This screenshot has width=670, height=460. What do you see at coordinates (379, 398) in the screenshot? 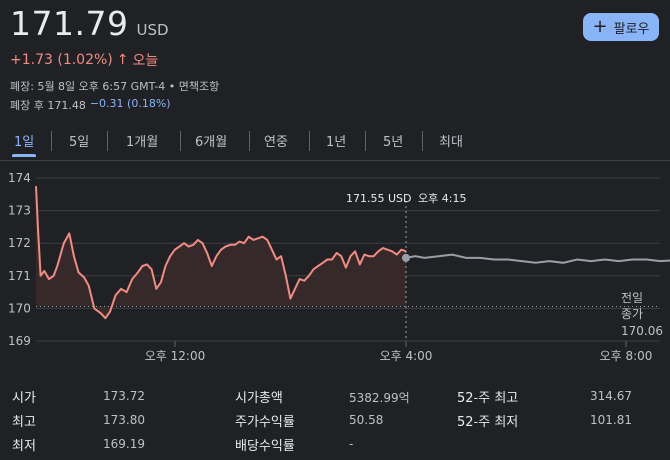
I see `stat-value: 5382.99억` at bounding box center [379, 398].